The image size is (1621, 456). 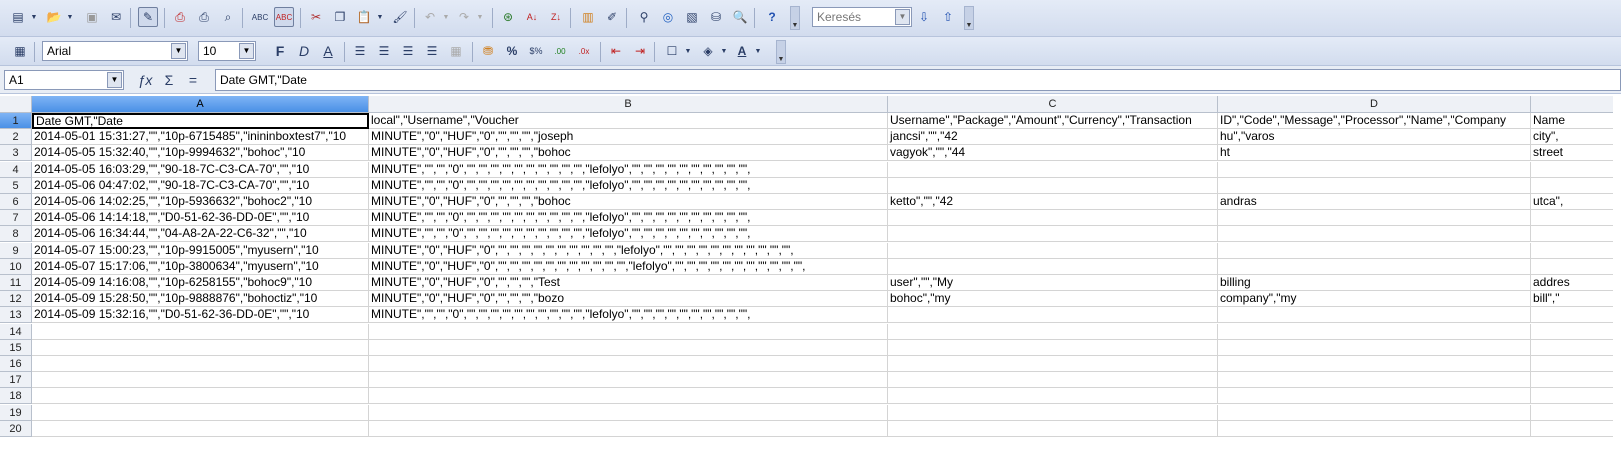 I want to click on new-dropdown-icon: ▼, so click(x=34, y=17).